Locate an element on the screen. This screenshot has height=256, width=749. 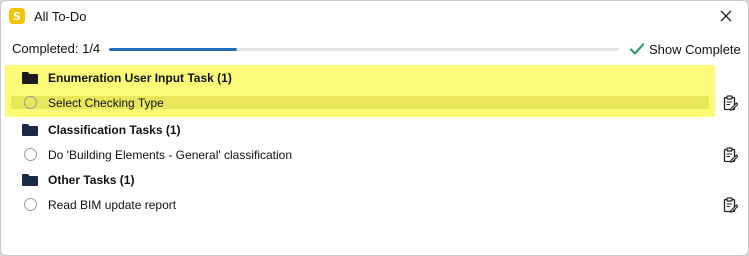
task-label: Select Checking Type is located at coordinates (106, 103).